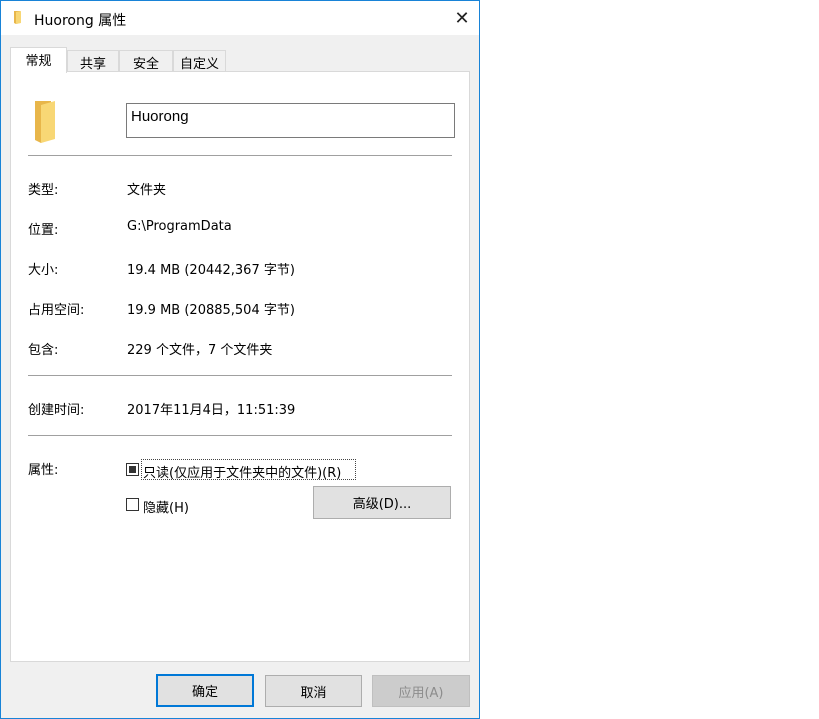  What do you see at coordinates (93, 61) in the screenshot?
I see `tab-sharing: 共享` at bounding box center [93, 61].